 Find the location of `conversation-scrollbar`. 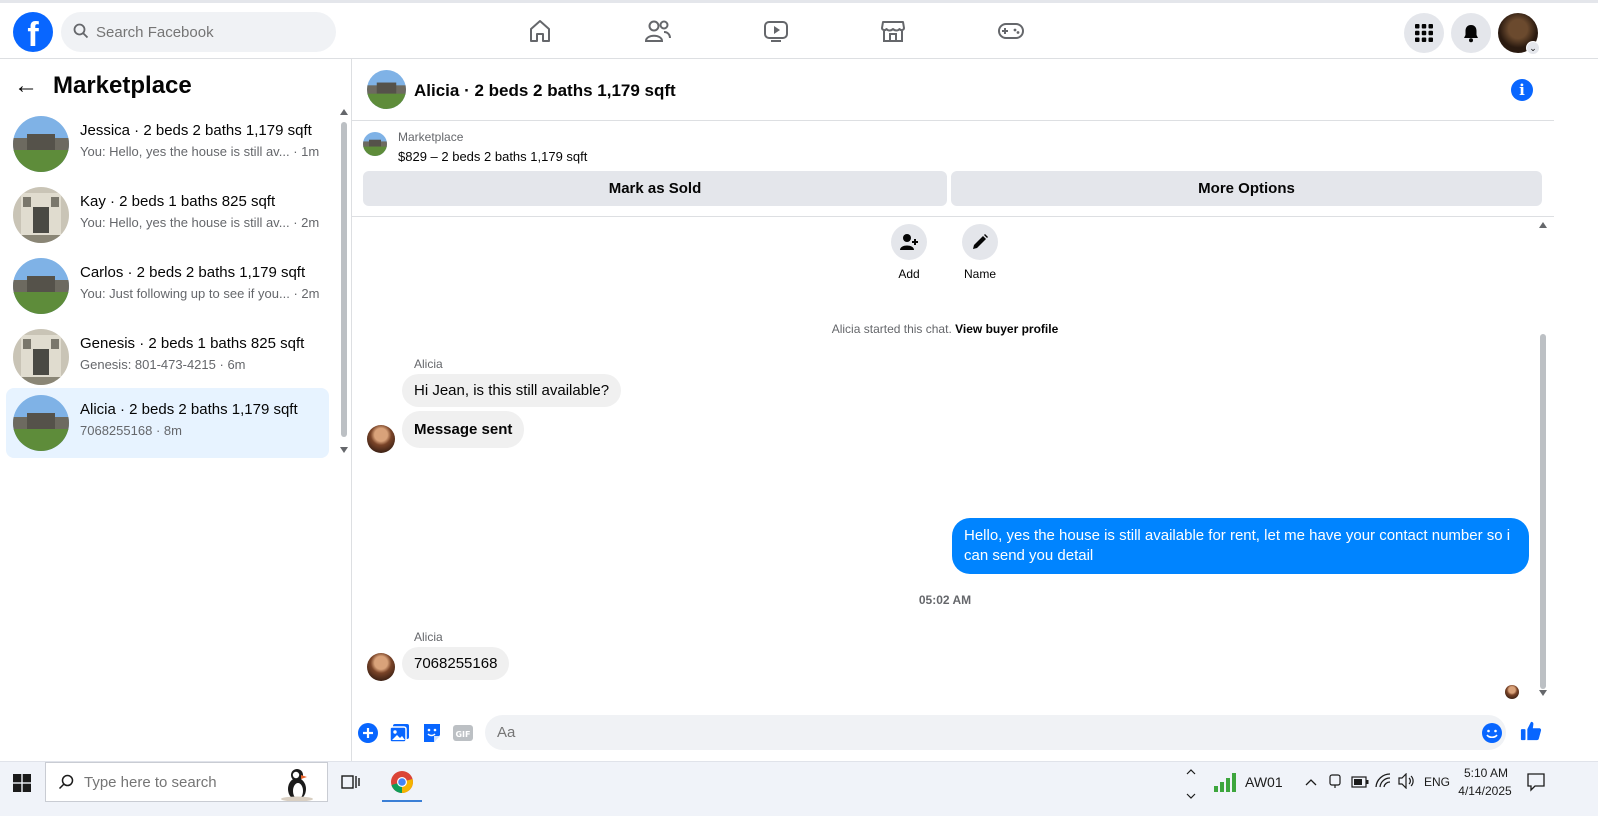

conversation-scrollbar is located at coordinates (1543, 459).